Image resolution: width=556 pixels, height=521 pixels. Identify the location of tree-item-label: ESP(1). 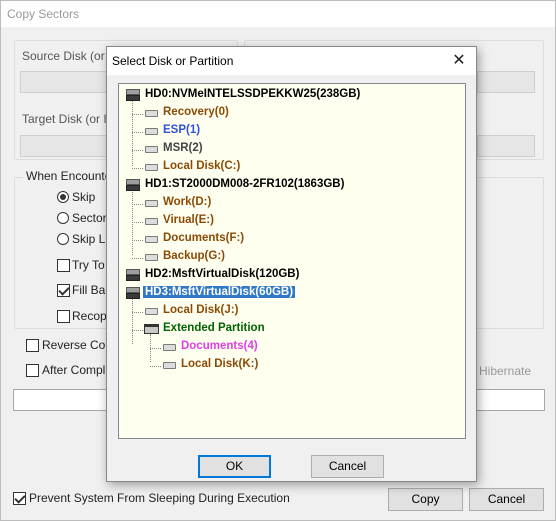
(182, 130).